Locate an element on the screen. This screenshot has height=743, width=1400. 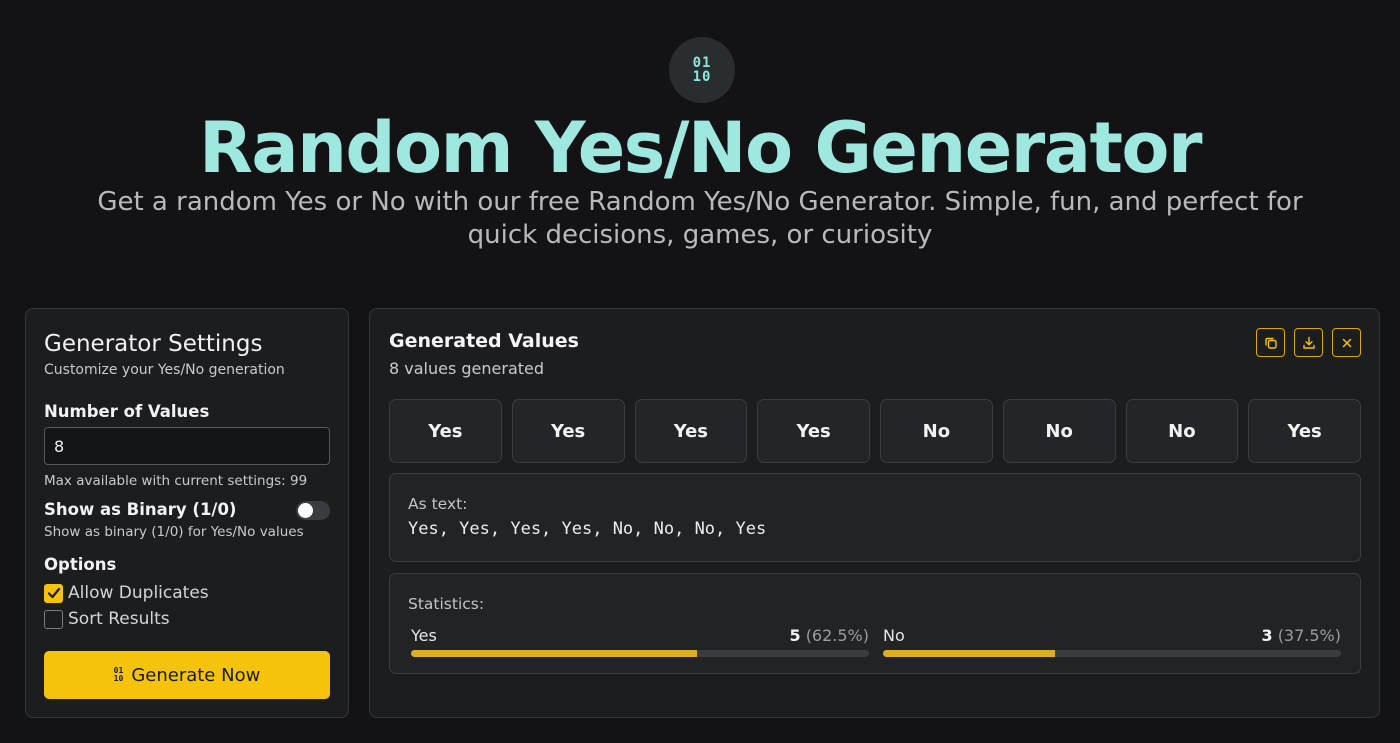
number-hint: Max available with current settings: 99 is located at coordinates (176, 481).